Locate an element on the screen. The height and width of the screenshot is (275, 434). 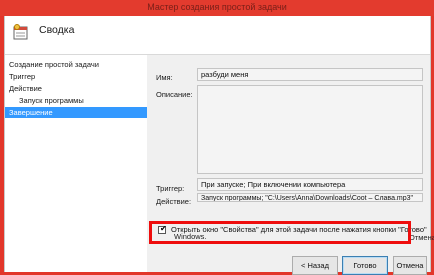
trigger-label: Триггер: is located at coordinates (170, 188).